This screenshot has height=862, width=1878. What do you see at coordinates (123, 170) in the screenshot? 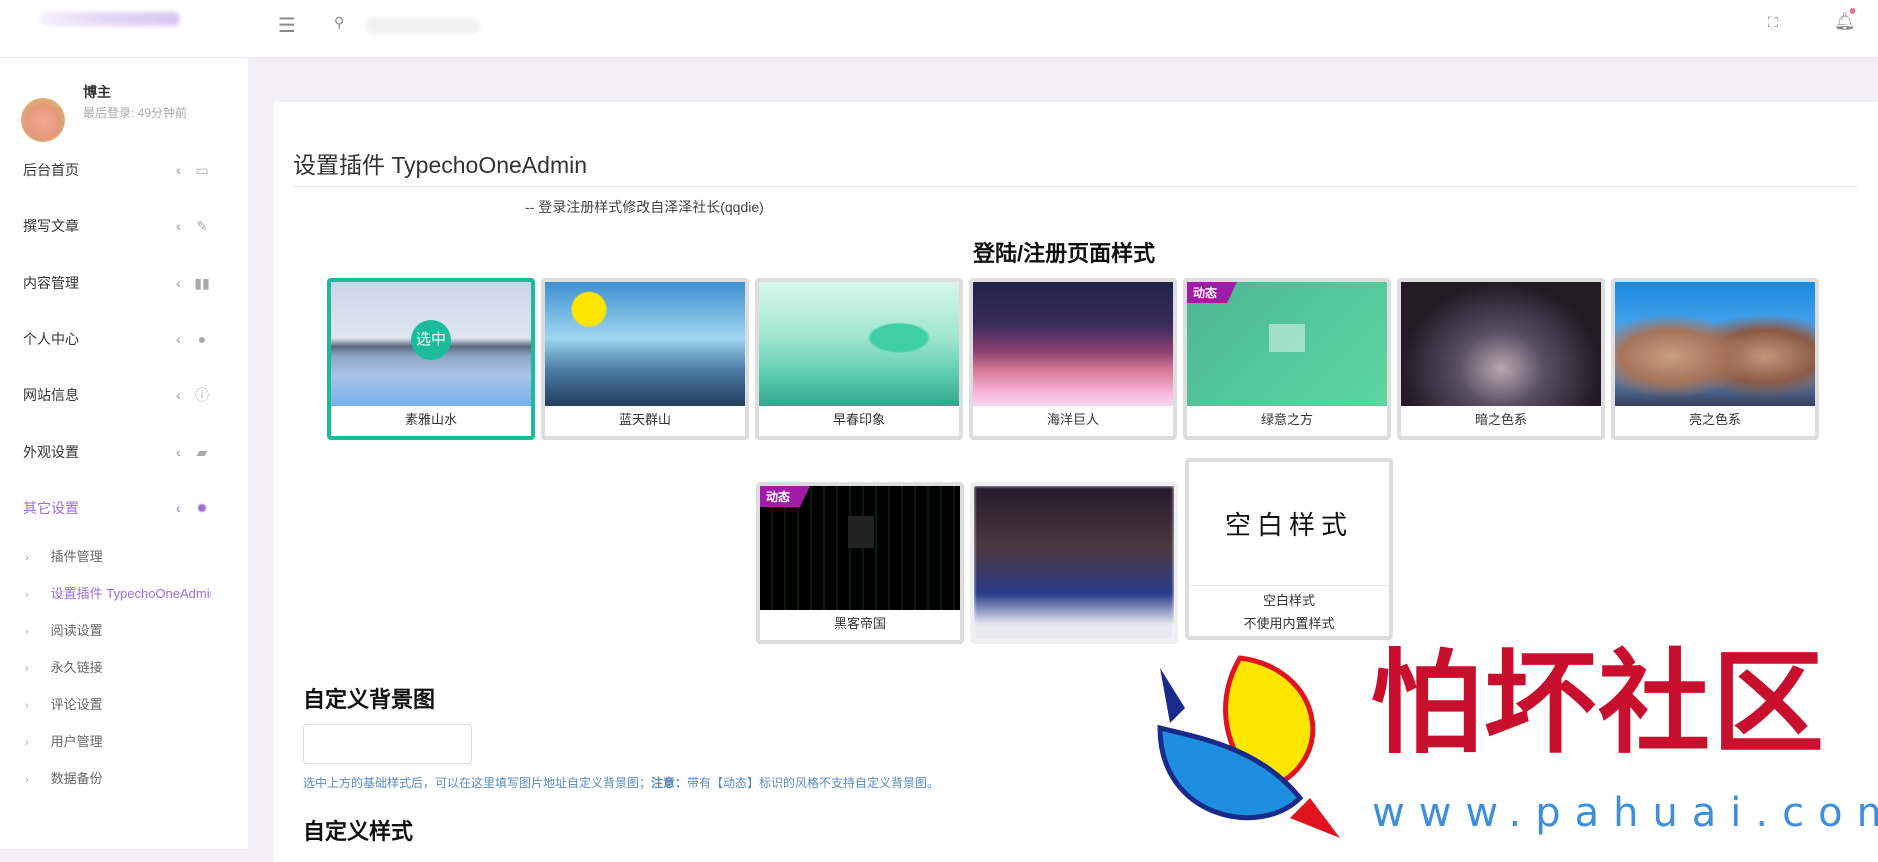
I see `sidebar-item-dashboard: 后台首页 ‹ ▭` at bounding box center [123, 170].